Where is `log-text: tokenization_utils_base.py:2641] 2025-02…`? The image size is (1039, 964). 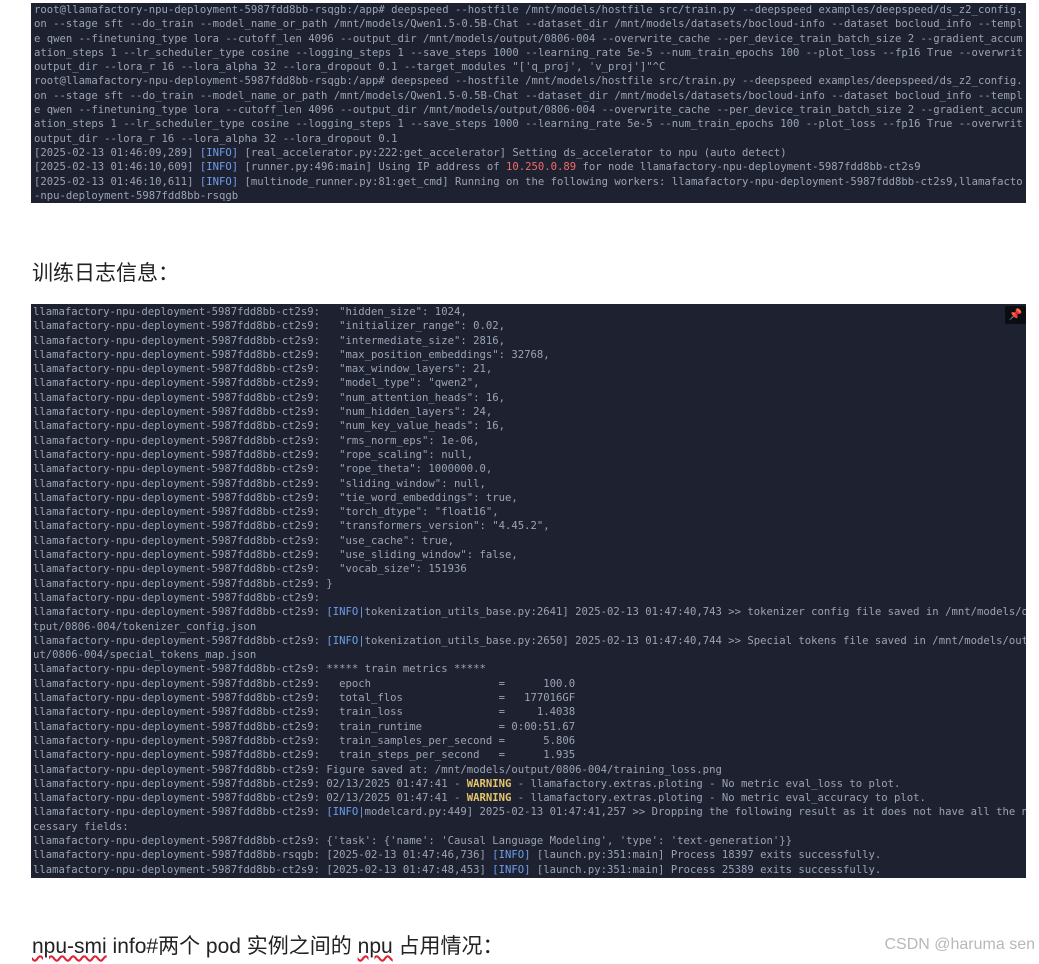 log-text: tokenization_utils_base.py:2641] 2025-02… is located at coordinates (695, 612).